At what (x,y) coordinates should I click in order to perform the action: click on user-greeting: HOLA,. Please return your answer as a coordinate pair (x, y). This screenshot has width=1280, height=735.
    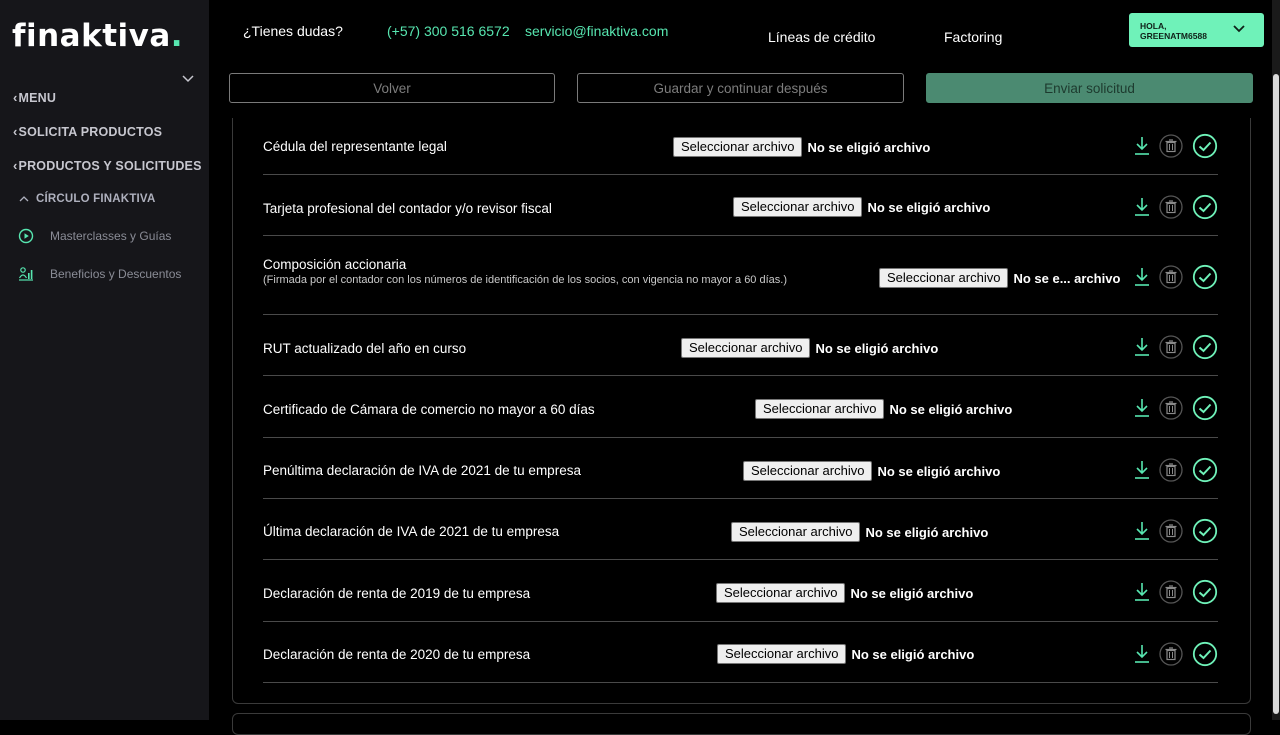
    Looking at the image, I should click on (1153, 26).